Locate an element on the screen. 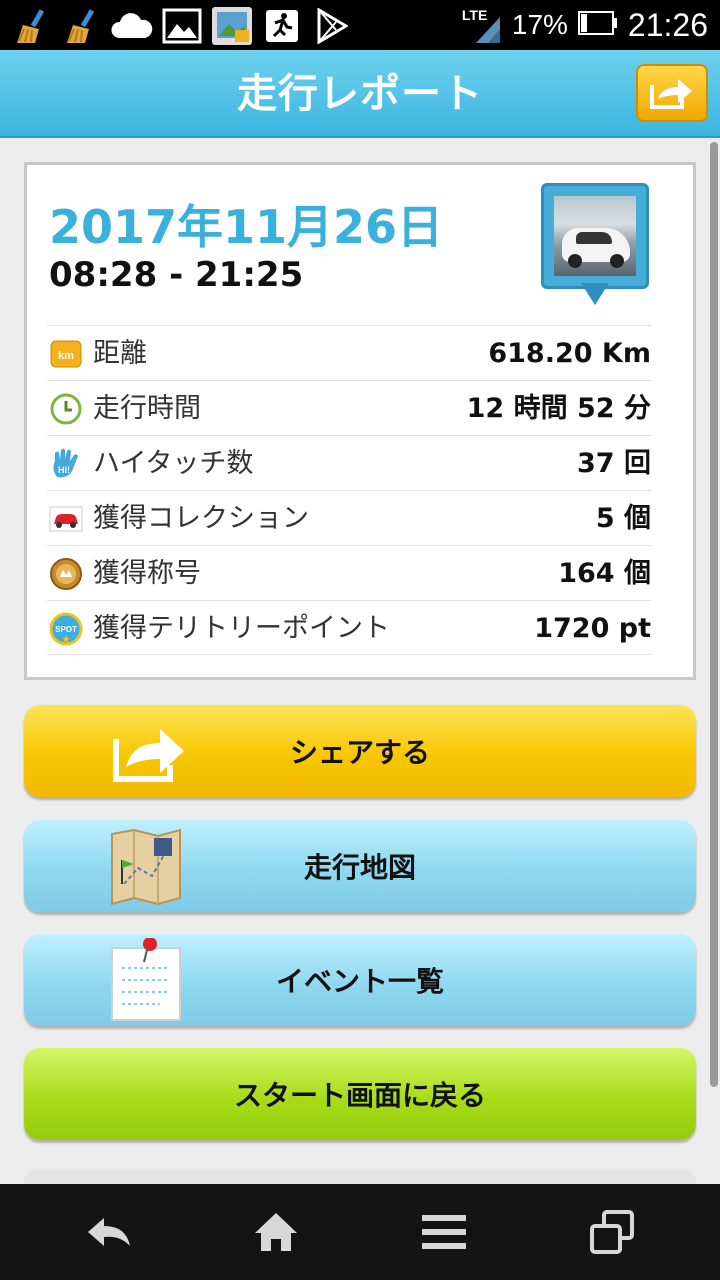 The width and height of the screenshot is (720, 1280). hi-hand-icon: Hi! is located at coordinates (66, 464).